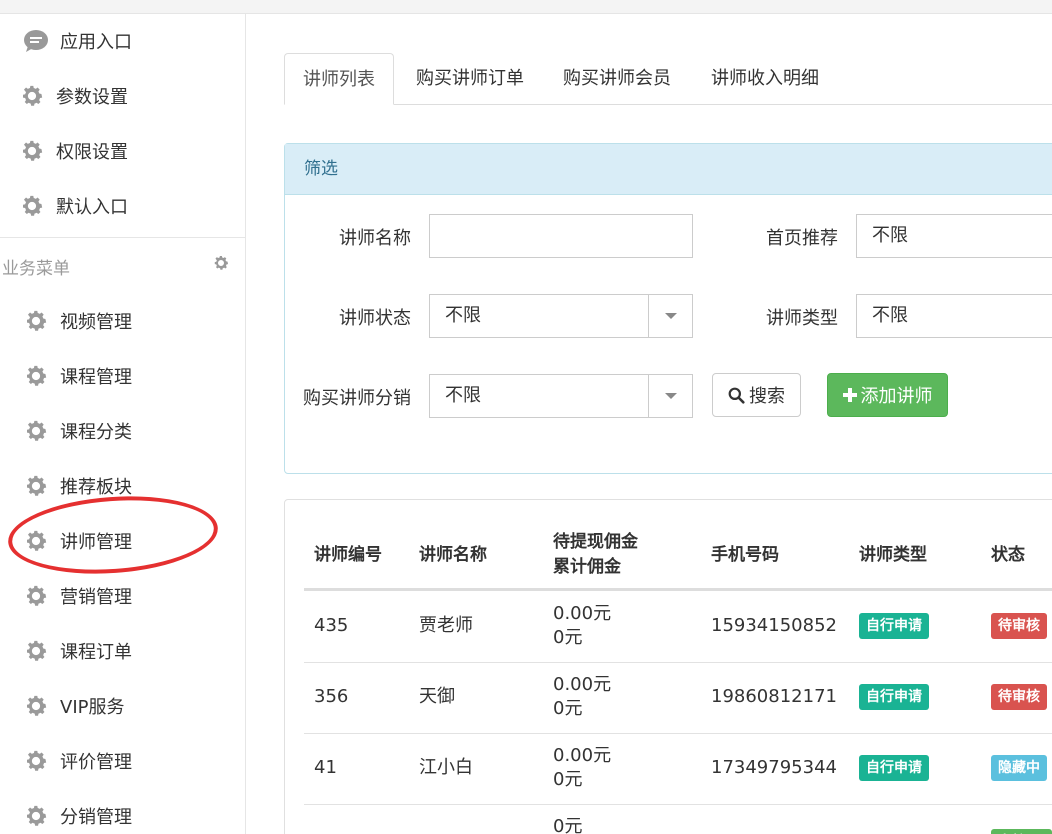  Describe the element at coordinates (736, 395) in the screenshot. I see `search-icon` at that location.